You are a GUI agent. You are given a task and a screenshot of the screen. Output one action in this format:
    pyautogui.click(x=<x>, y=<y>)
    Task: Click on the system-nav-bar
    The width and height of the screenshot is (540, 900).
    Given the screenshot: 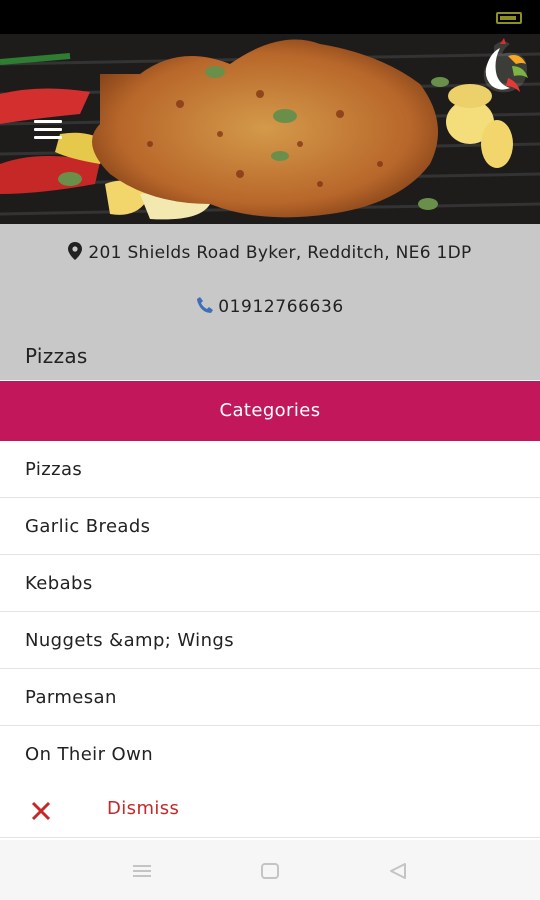 What is the action you would take?
    pyautogui.click(x=270, y=870)
    